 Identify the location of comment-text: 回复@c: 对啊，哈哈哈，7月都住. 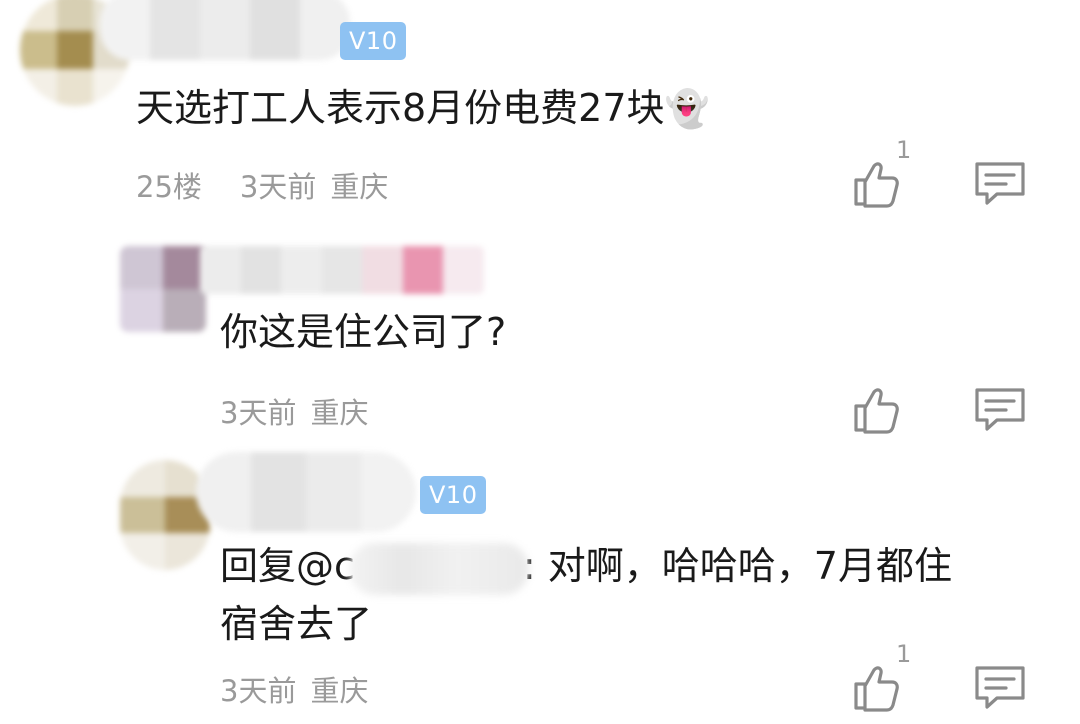
(586, 566).